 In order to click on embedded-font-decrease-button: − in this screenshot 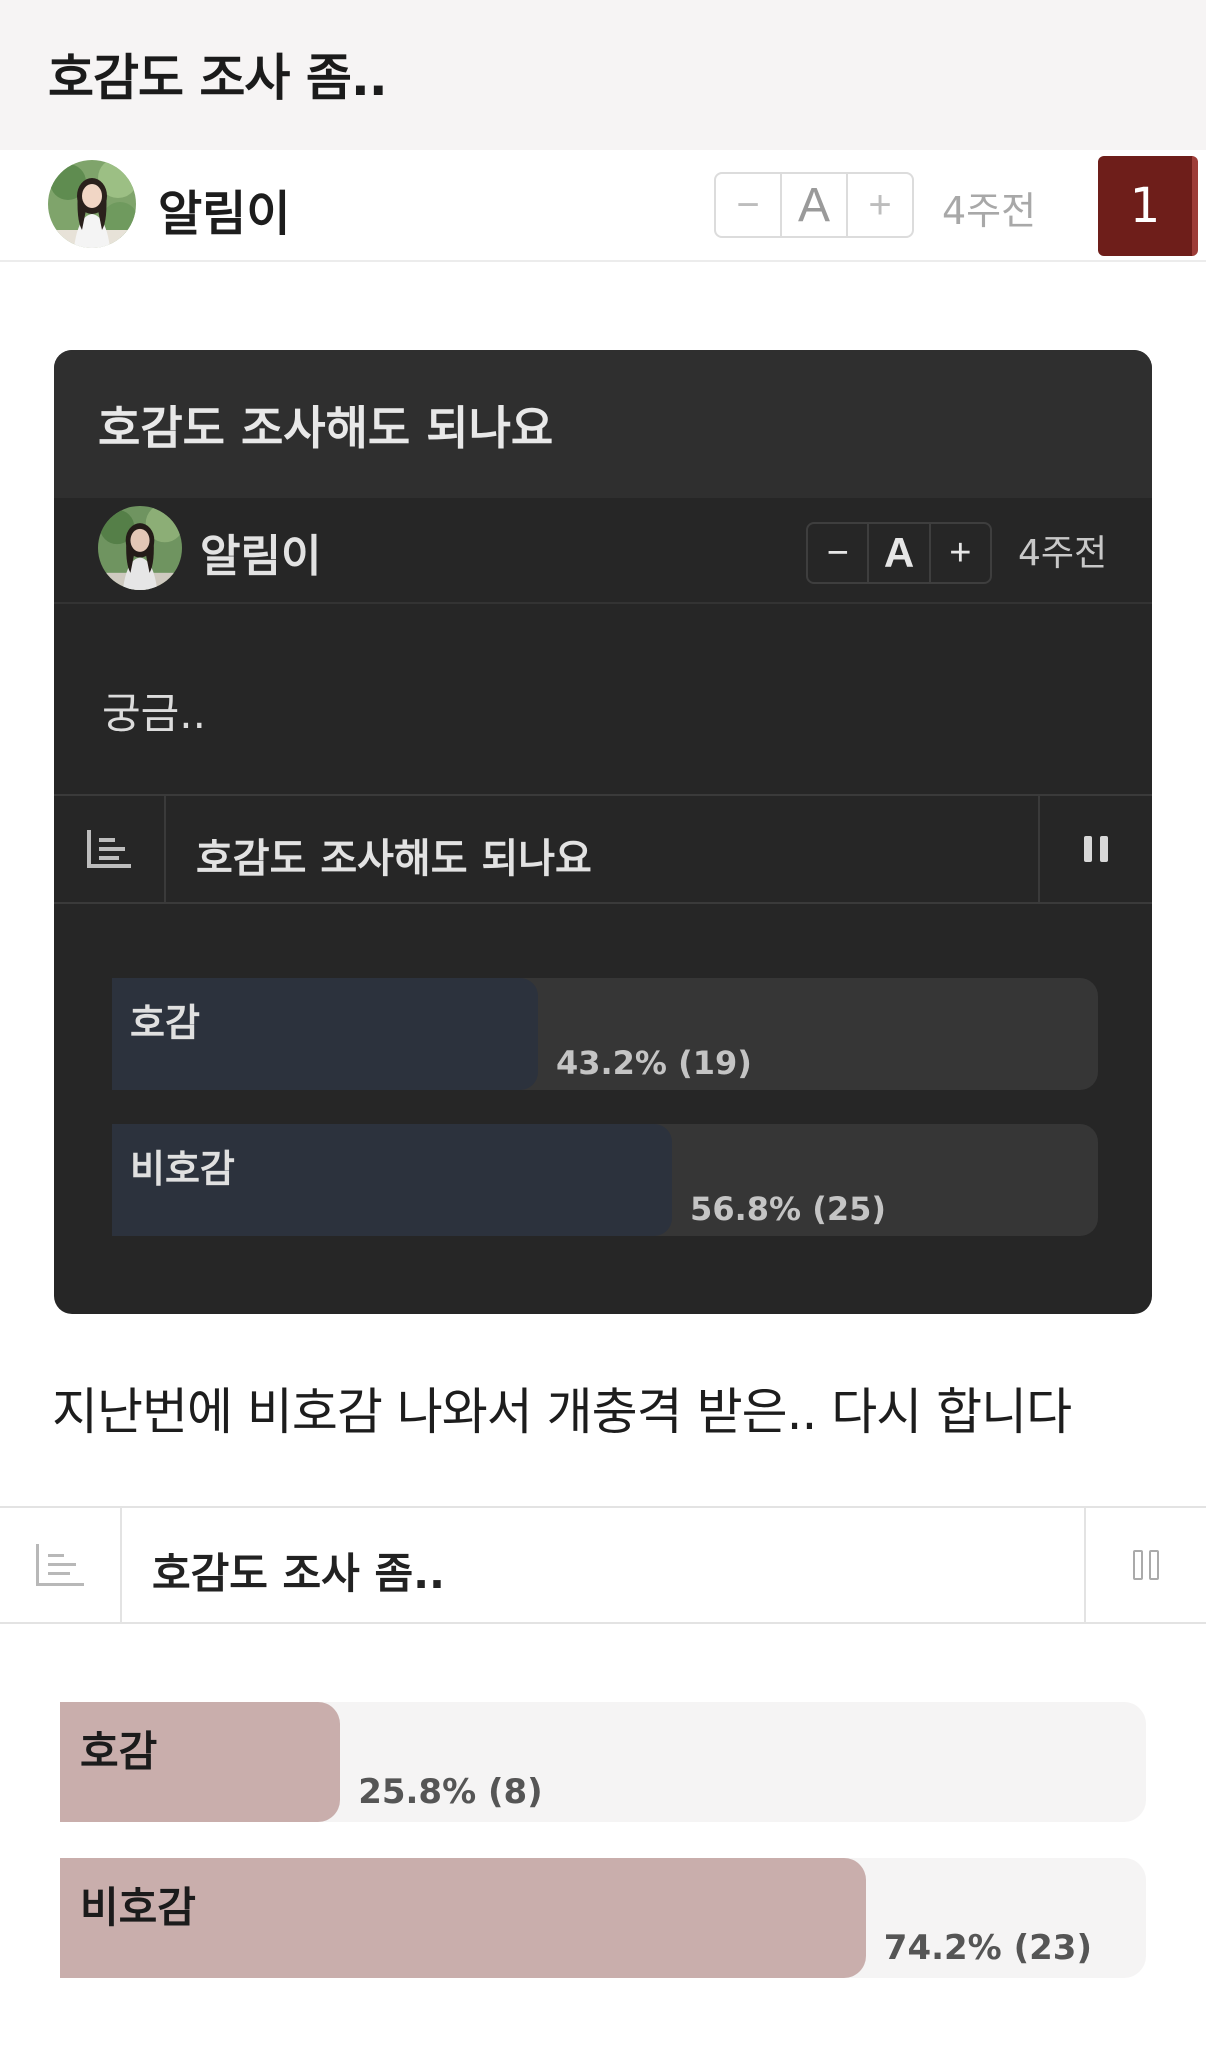, I will do `click(839, 553)`.